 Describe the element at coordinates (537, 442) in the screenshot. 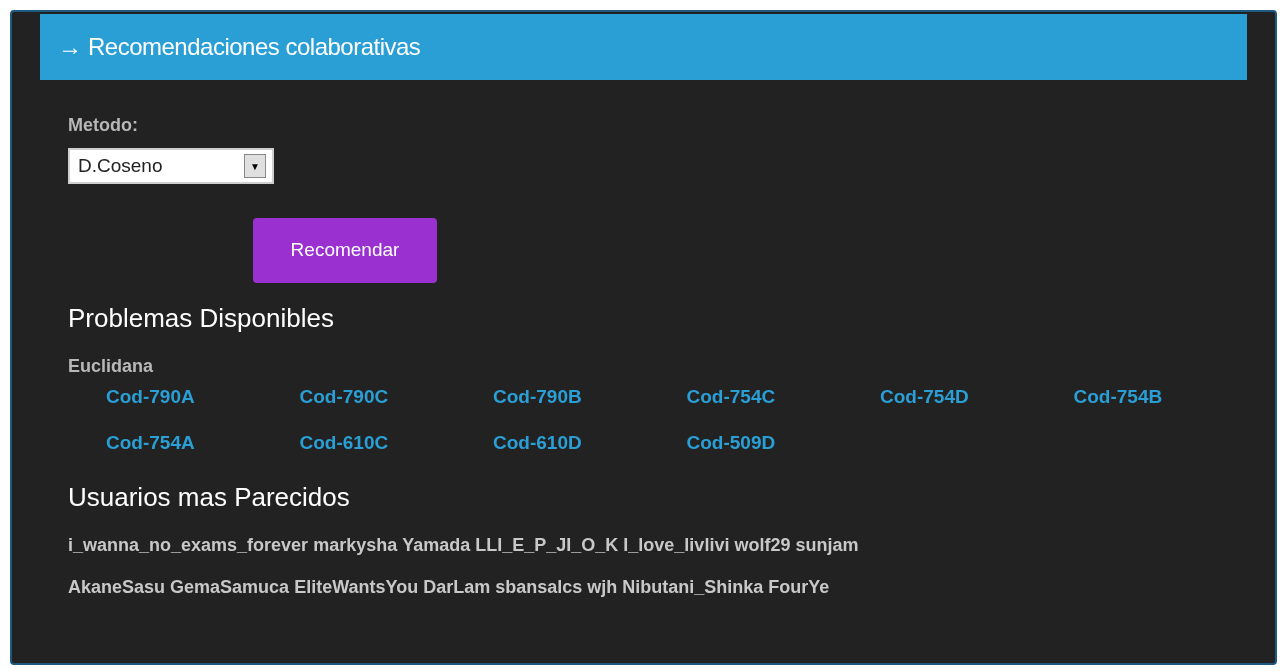

I see `problem-link: Cod-610D` at that location.